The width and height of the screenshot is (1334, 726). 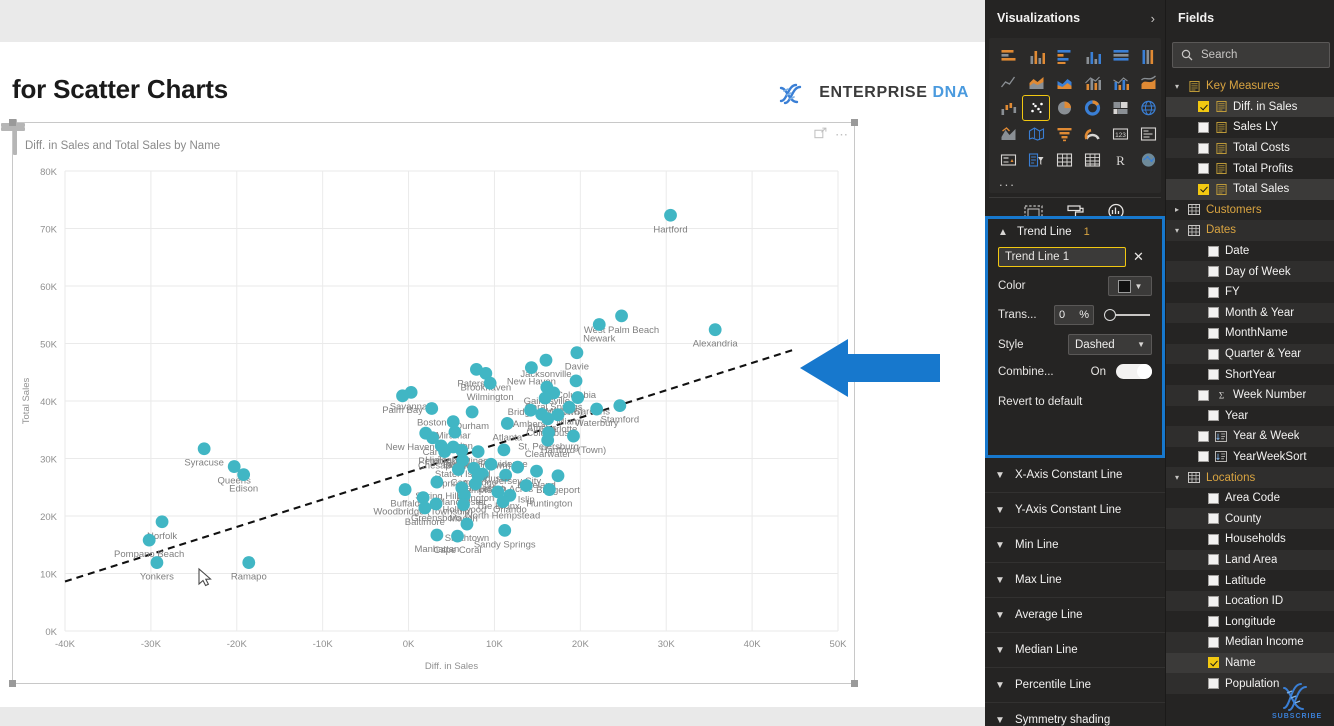 I want to click on line-chart-icon, so click(x=1008, y=82).